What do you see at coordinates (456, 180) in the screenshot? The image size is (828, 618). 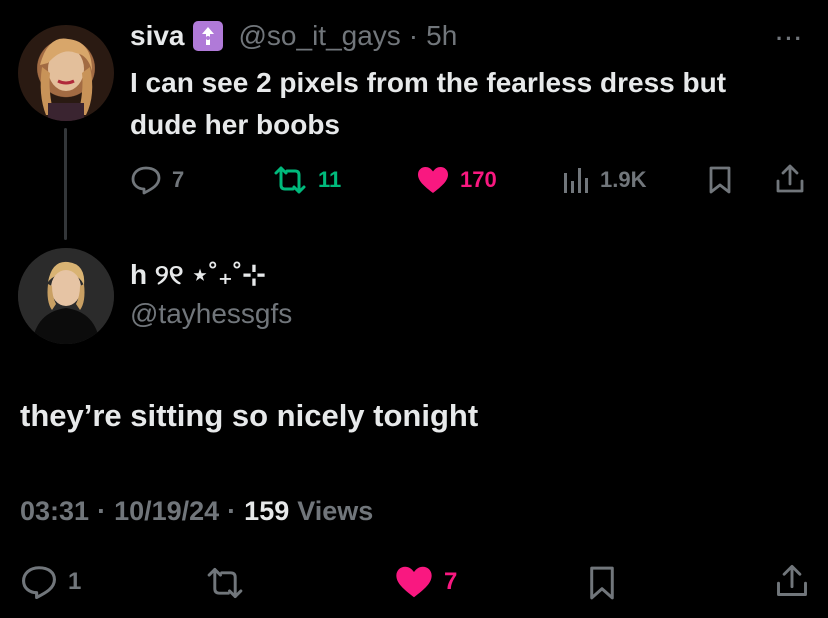 I see `like-button: 170` at bounding box center [456, 180].